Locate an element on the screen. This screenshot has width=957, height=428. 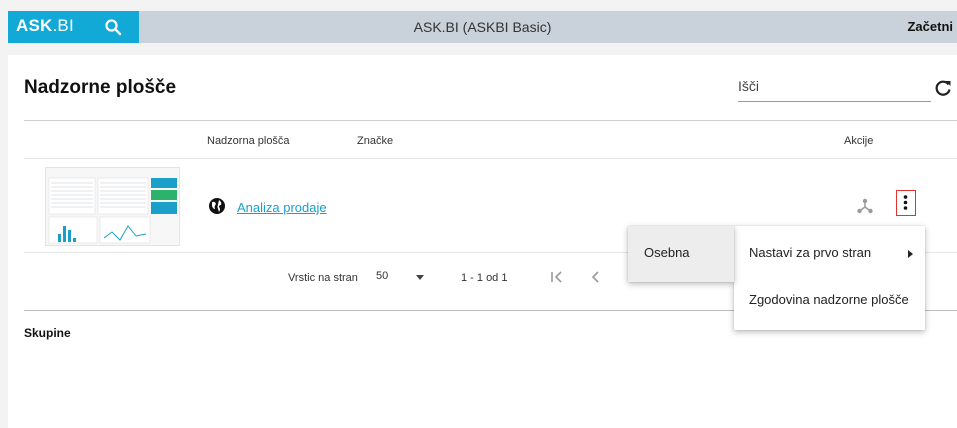
rows-per-page-select: 50 is located at coordinates (402, 278).